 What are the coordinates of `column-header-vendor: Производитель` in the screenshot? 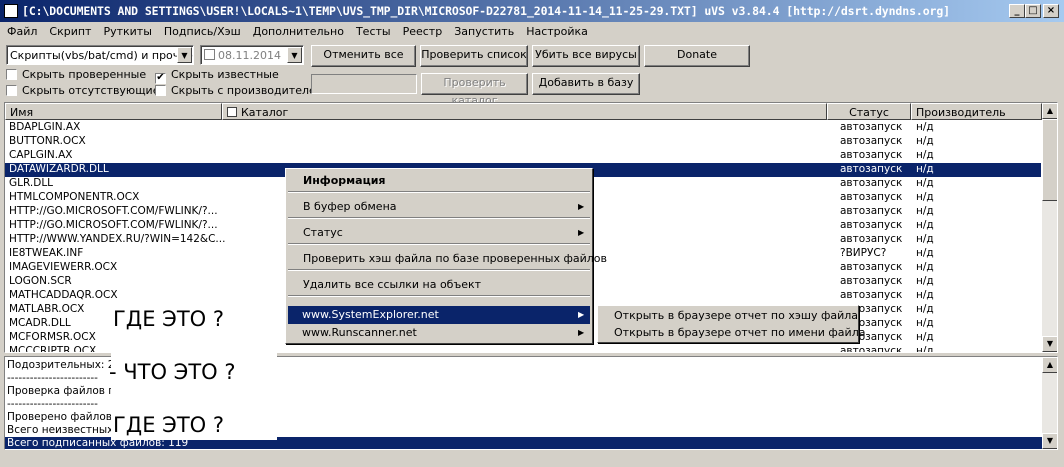 It's located at (976, 111).